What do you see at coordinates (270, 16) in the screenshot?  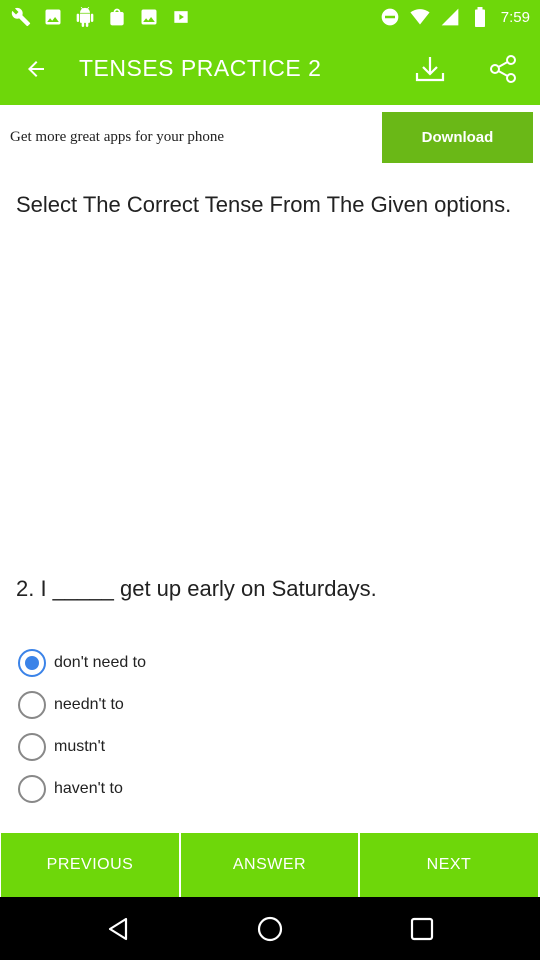 I see `status-bar: 7:59` at bounding box center [270, 16].